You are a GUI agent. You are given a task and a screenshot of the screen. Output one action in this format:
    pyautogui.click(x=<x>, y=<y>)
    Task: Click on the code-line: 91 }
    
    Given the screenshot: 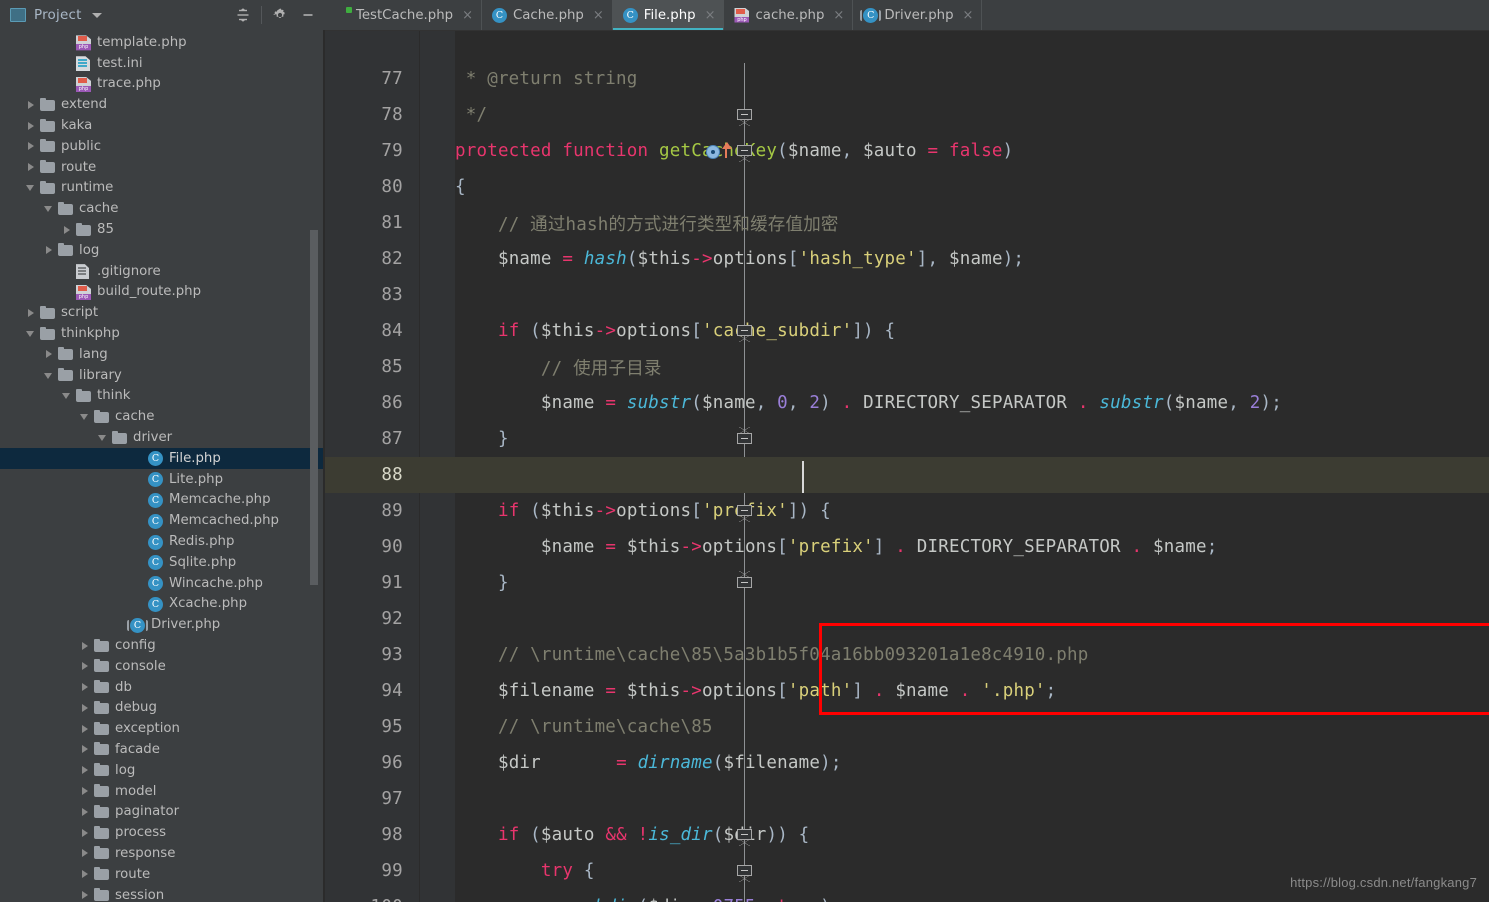 What is the action you would take?
    pyautogui.click(x=907, y=583)
    